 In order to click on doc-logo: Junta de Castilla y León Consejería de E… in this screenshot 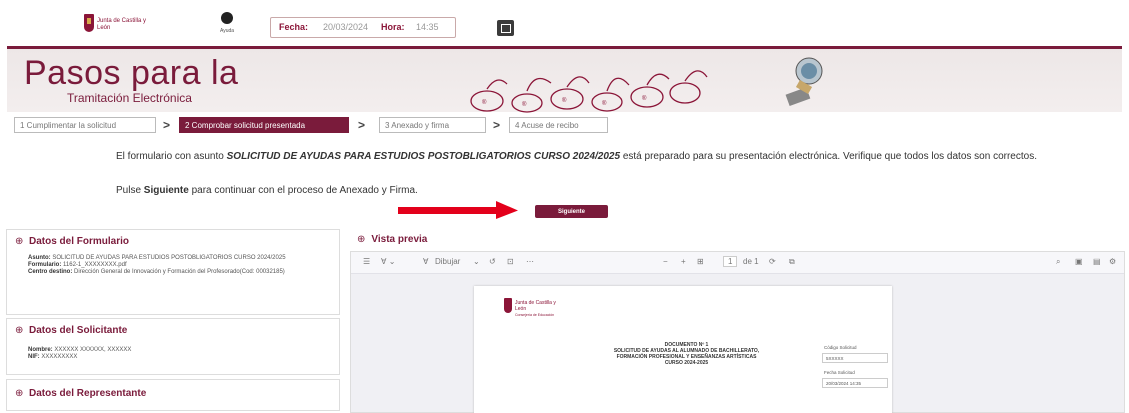, I will do `click(534, 309)`.